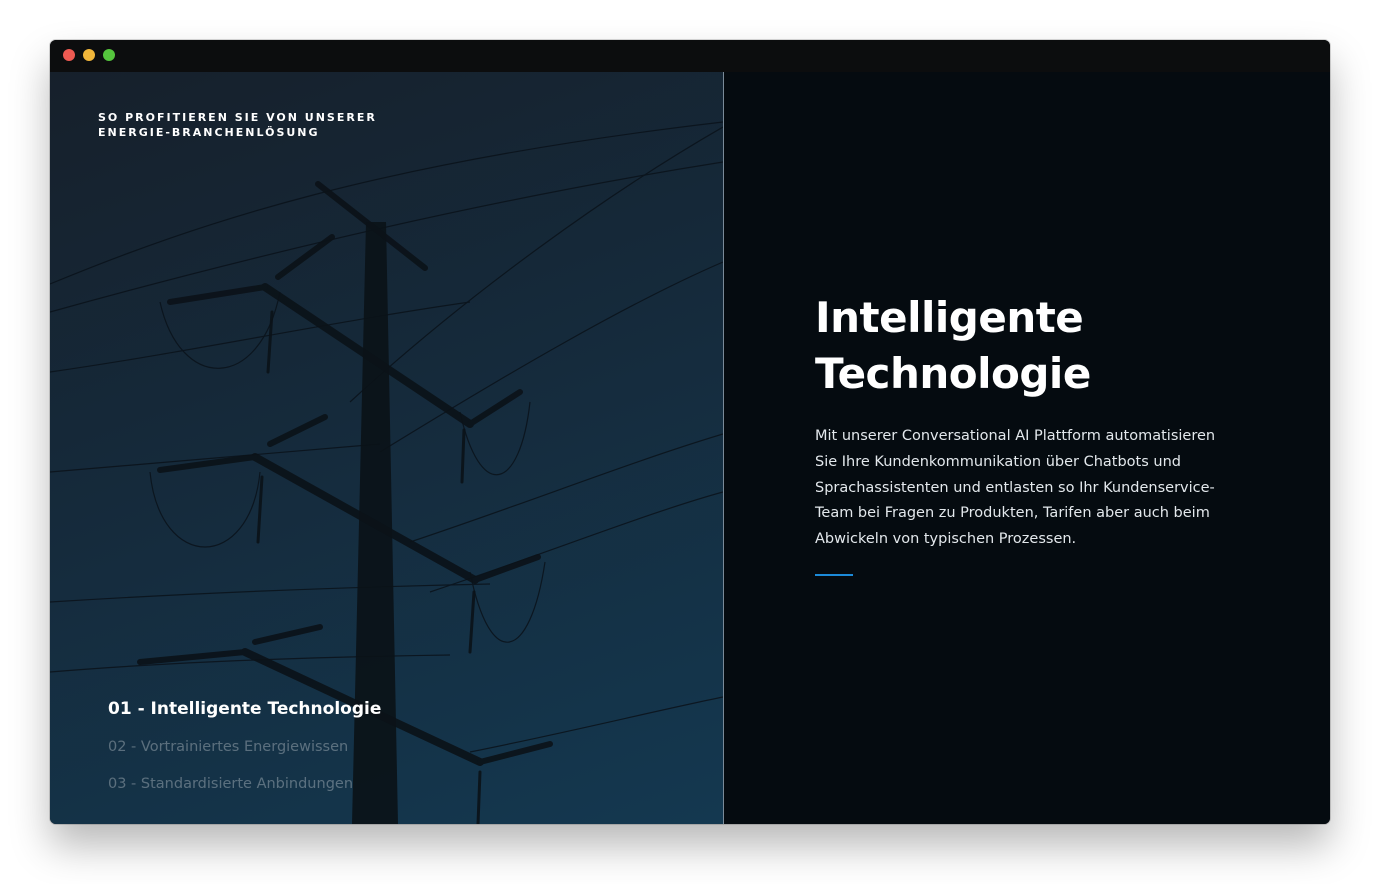 The image size is (1380, 884). Describe the element at coordinates (109, 55) in the screenshot. I see `maximize-window-button` at that location.